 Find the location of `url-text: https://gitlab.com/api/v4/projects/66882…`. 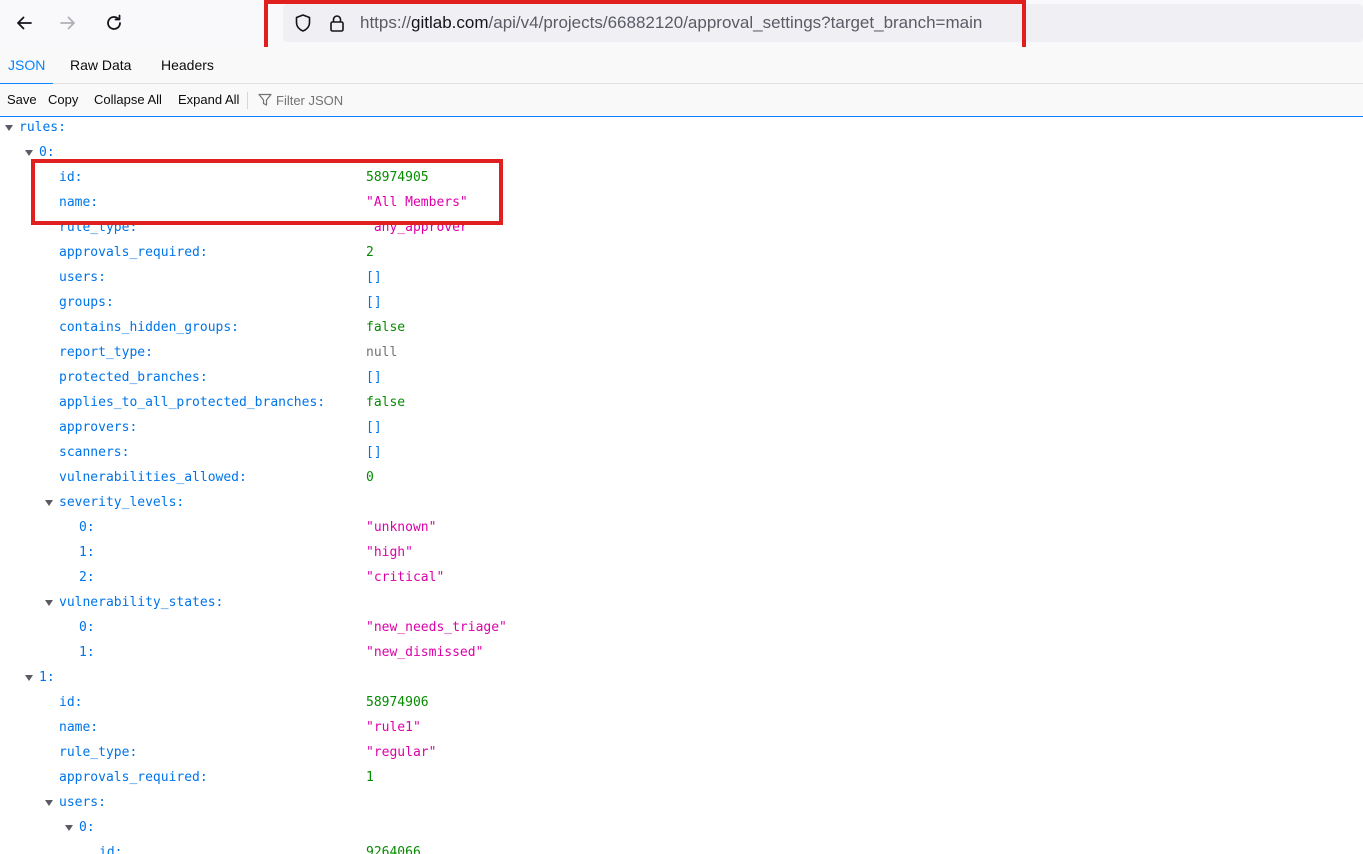

url-text: https://gitlab.com/api/v4/projects/66882… is located at coordinates (671, 23).